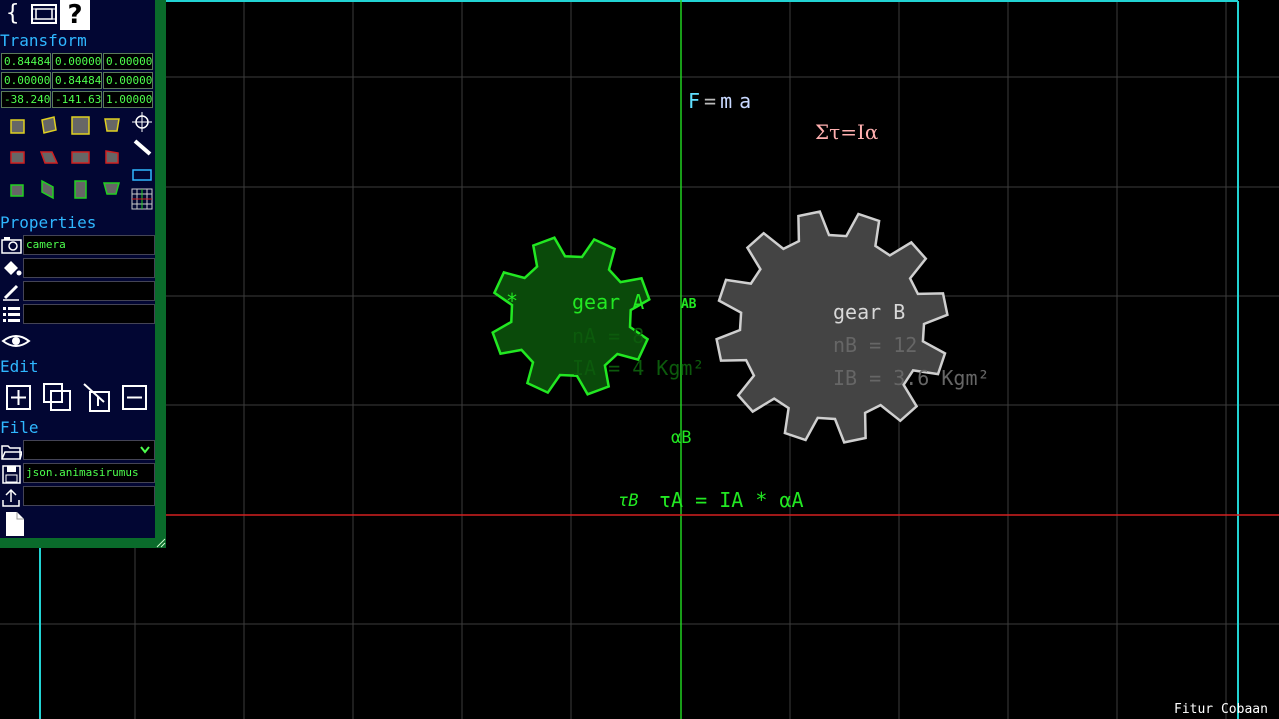  Describe the element at coordinates (13, 268) in the screenshot. I see `fill-bucket-icon` at that location.